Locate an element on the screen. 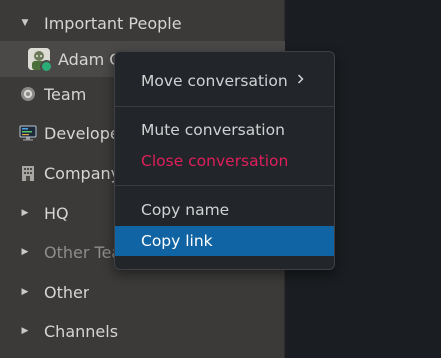  section-label: Other Tea is located at coordinates (83, 252).